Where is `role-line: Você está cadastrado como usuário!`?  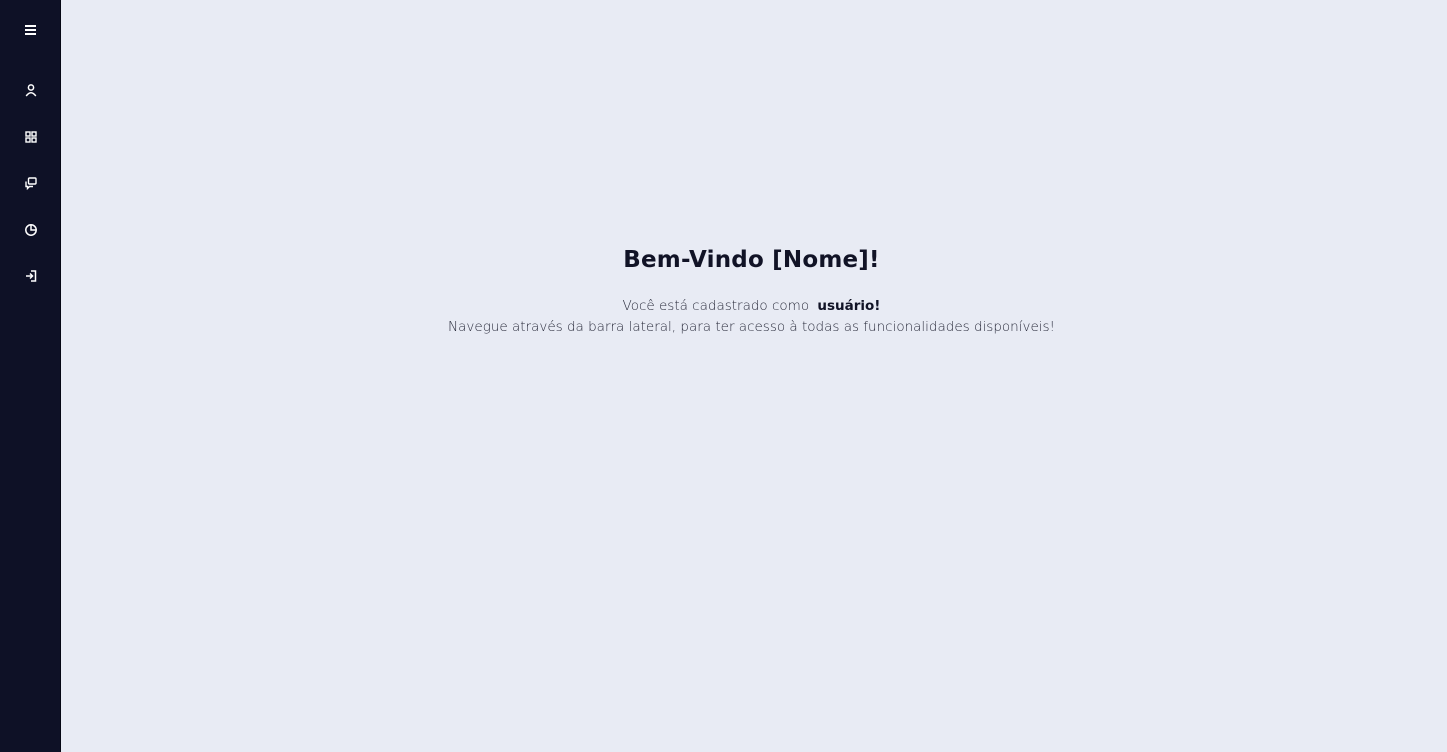 role-line: Você está cadastrado como usuário! is located at coordinates (751, 306).